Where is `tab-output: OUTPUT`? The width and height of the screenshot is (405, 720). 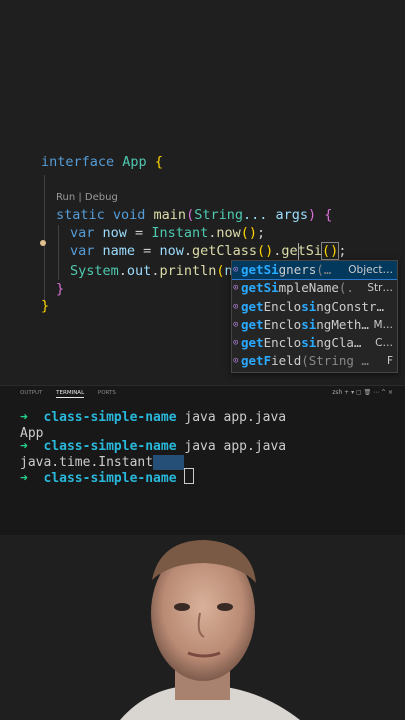 tab-output: OUTPUT is located at coordinates (31, 393).